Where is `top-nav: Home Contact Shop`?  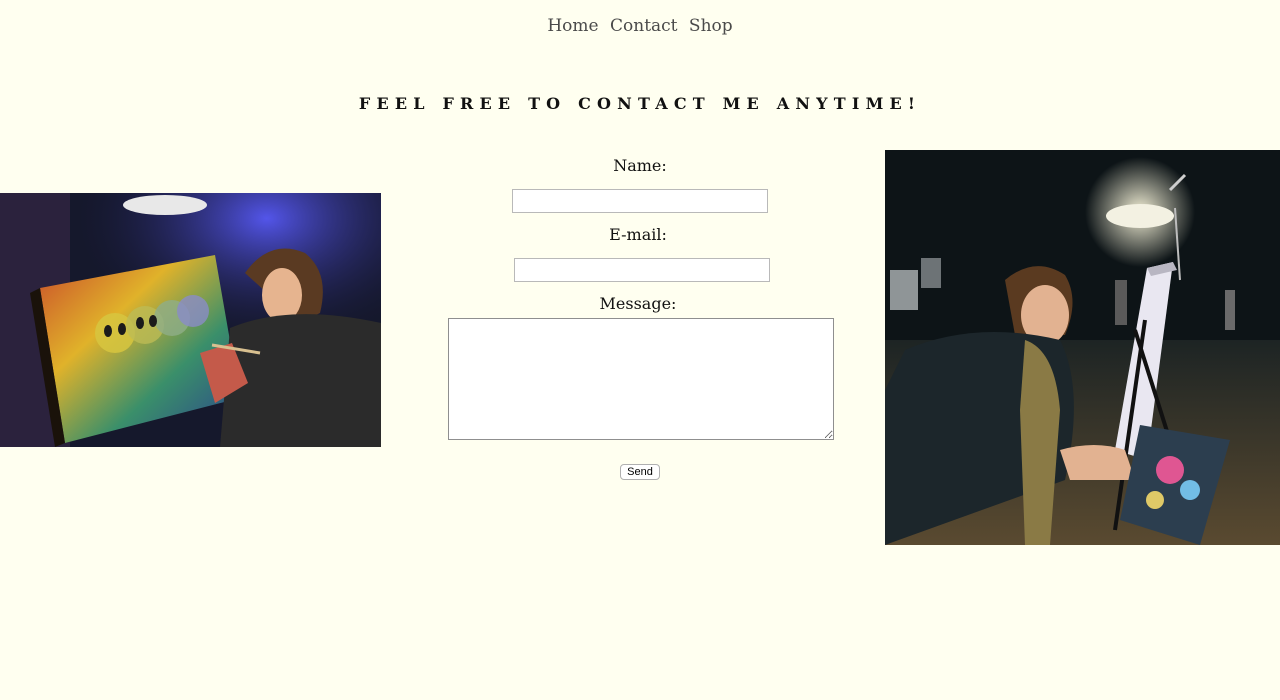 top-nav: Home Contact Shop is located at coordinates (640, 28).